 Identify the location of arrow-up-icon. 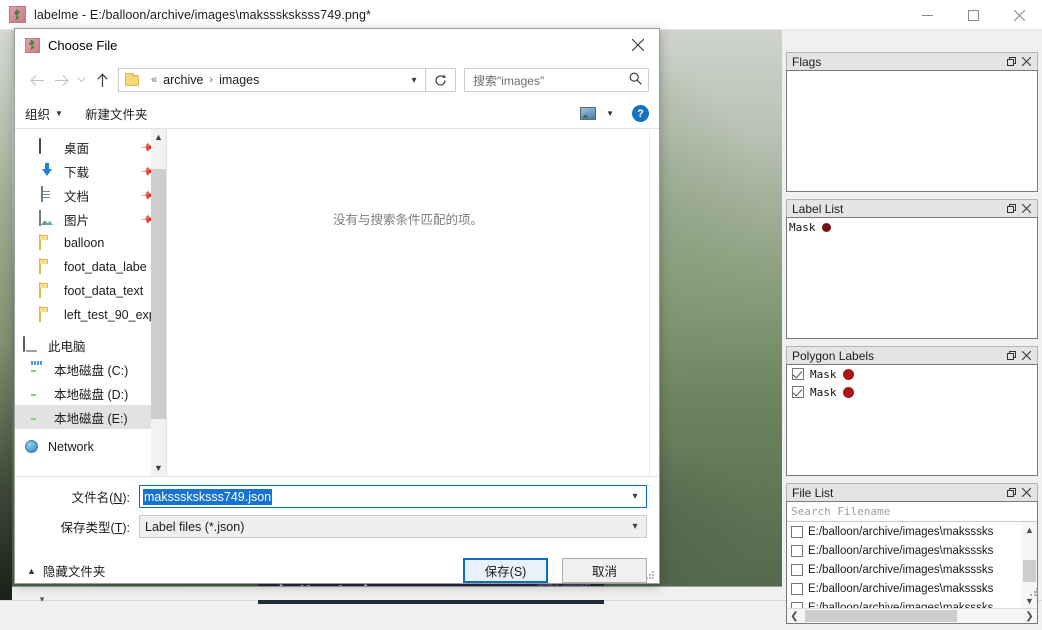
(102, 80).